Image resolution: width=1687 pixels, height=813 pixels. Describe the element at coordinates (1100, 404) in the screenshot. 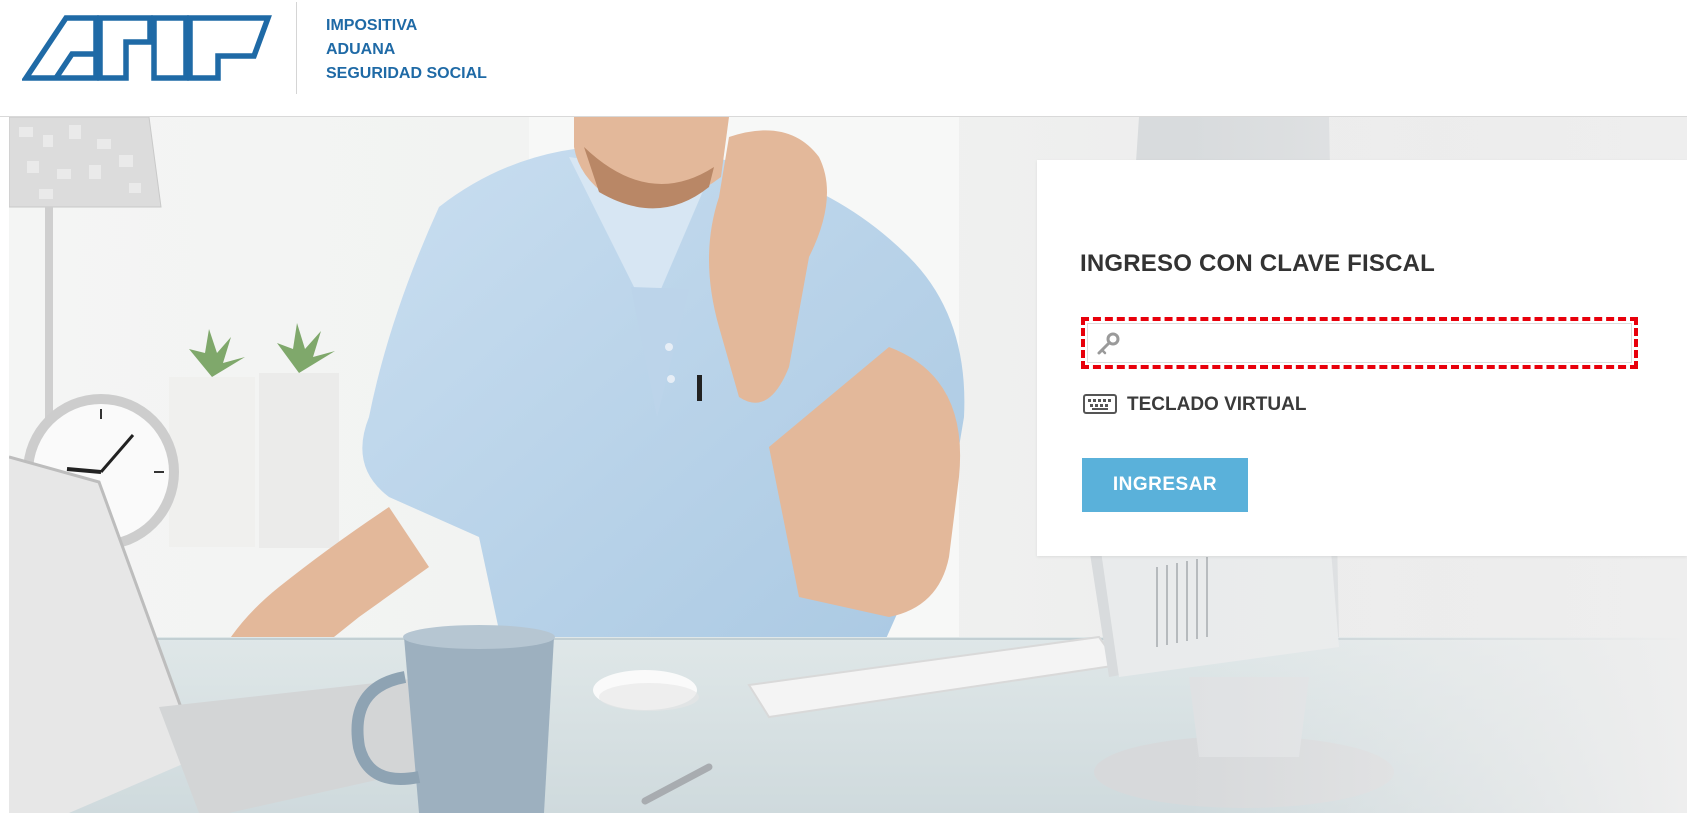

I see `keyboard-icon` at that location.